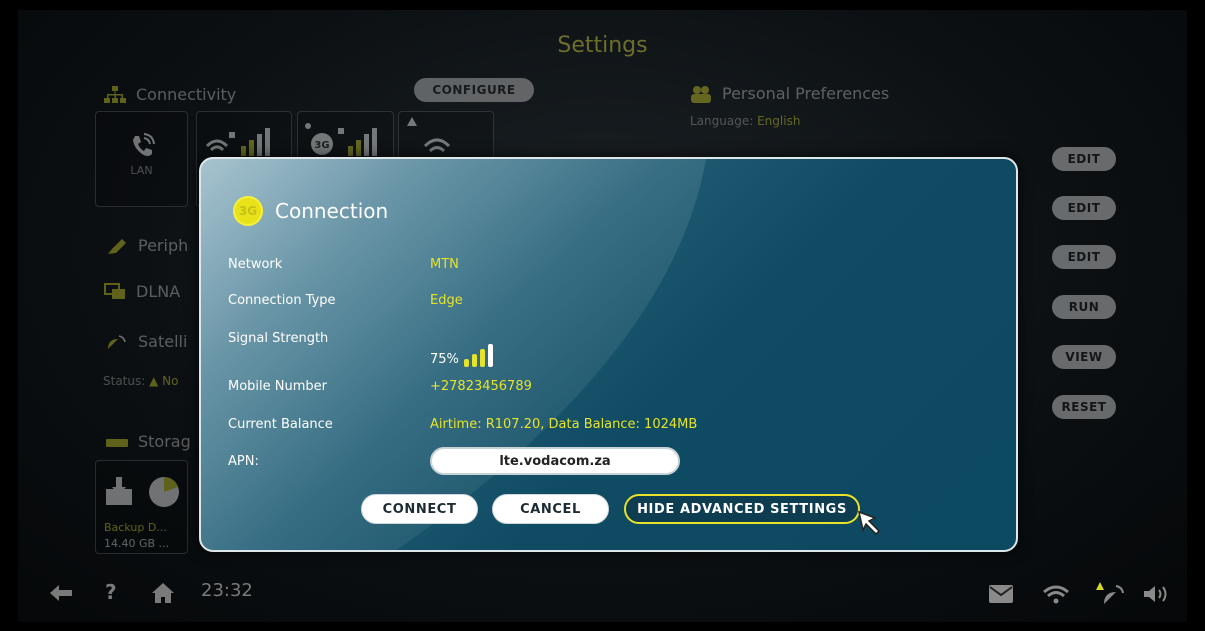  Describe the element at coordinates (332, 211) in the screenshot. I see `dialog-title: Connection` at that location.